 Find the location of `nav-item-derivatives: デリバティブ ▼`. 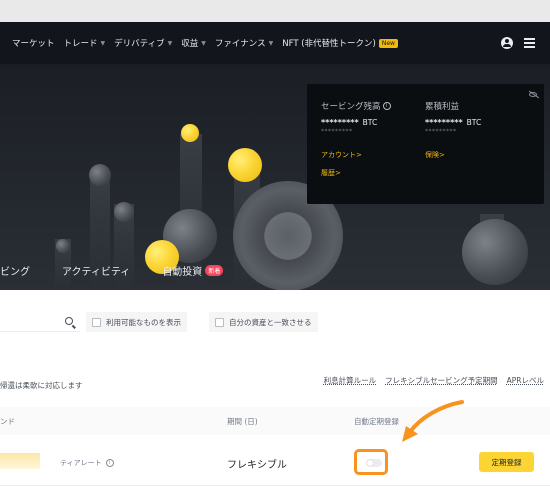

nav-item-derivatives: デリバティブ ▼ is located at coordinates (143, 43).